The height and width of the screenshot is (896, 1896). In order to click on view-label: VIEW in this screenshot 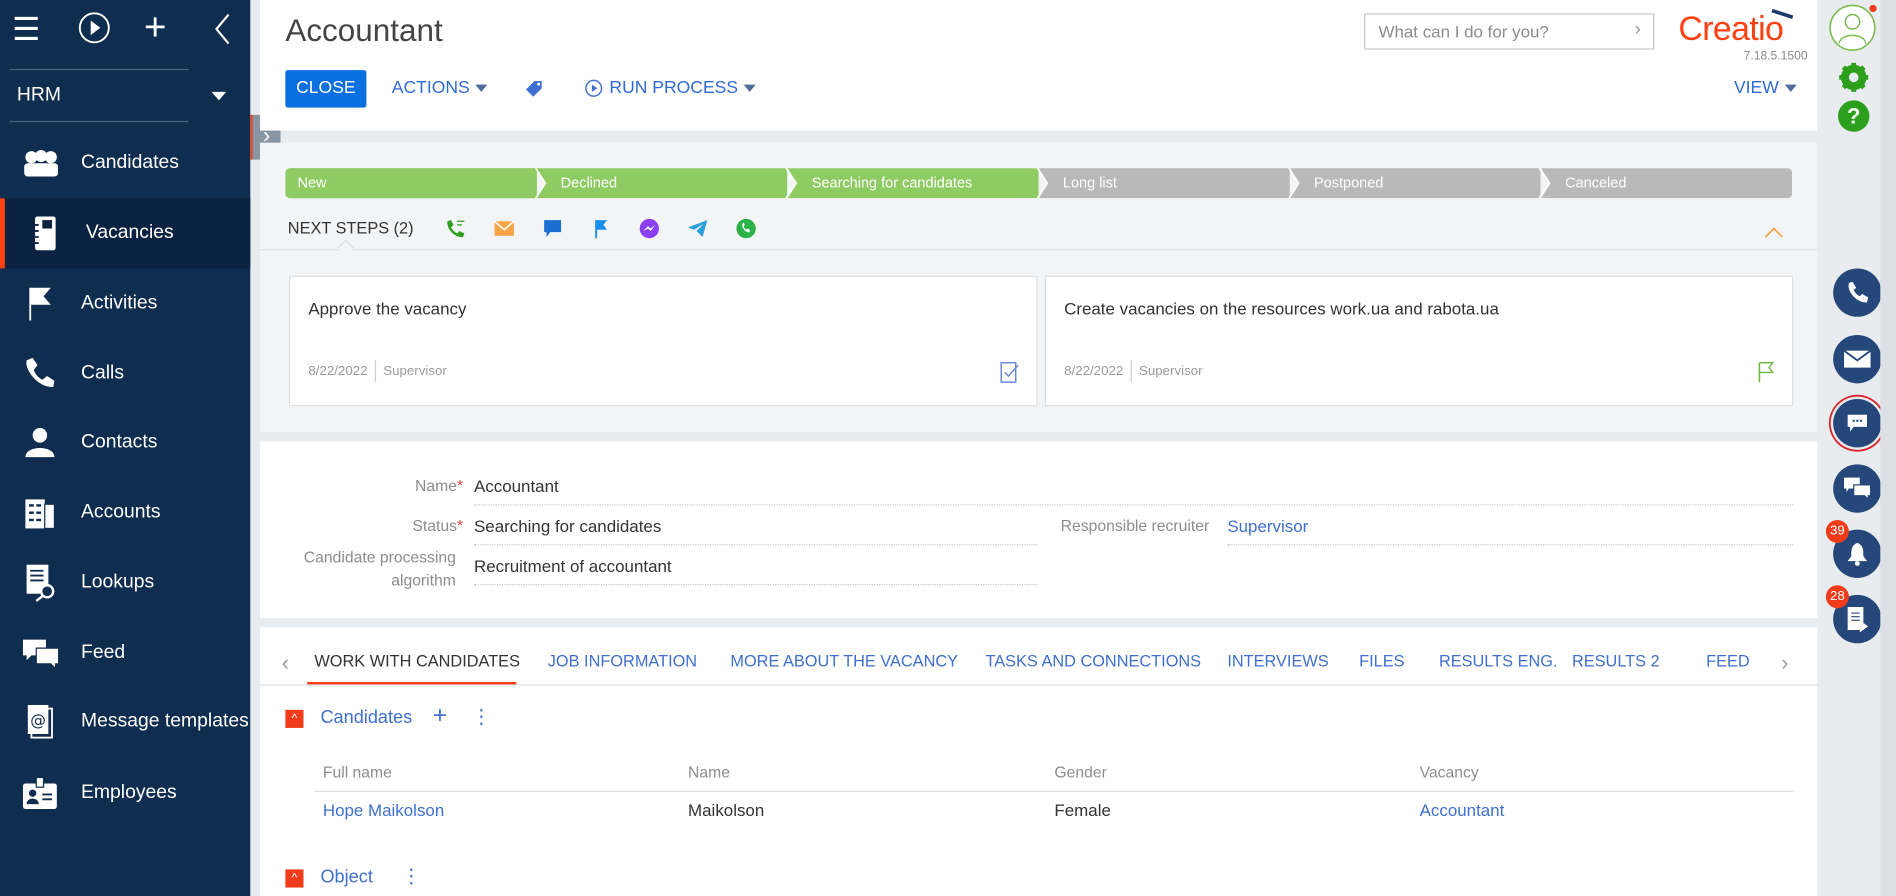, I will do `click(1756, 88)`.